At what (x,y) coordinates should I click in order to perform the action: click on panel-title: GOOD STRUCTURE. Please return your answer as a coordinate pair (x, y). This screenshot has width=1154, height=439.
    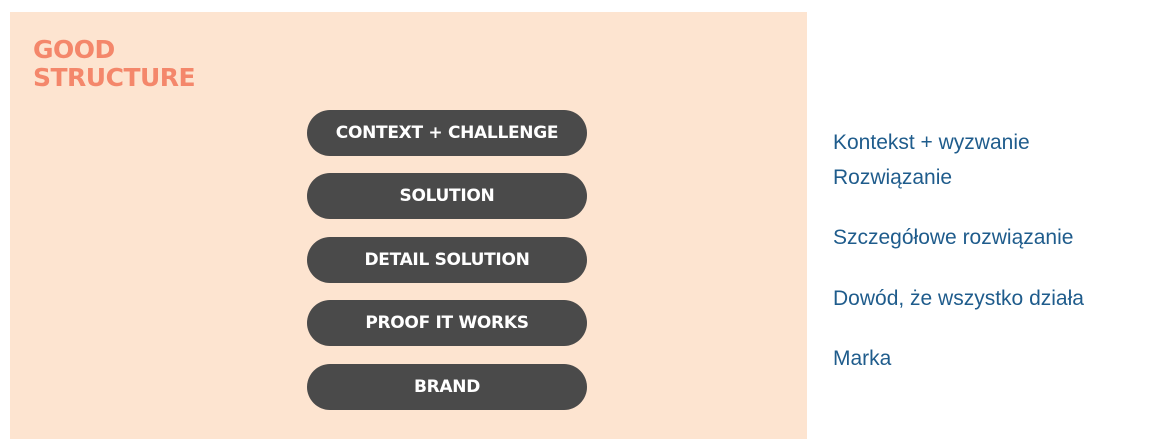
    Looking at the image, I should click on (114, 63).